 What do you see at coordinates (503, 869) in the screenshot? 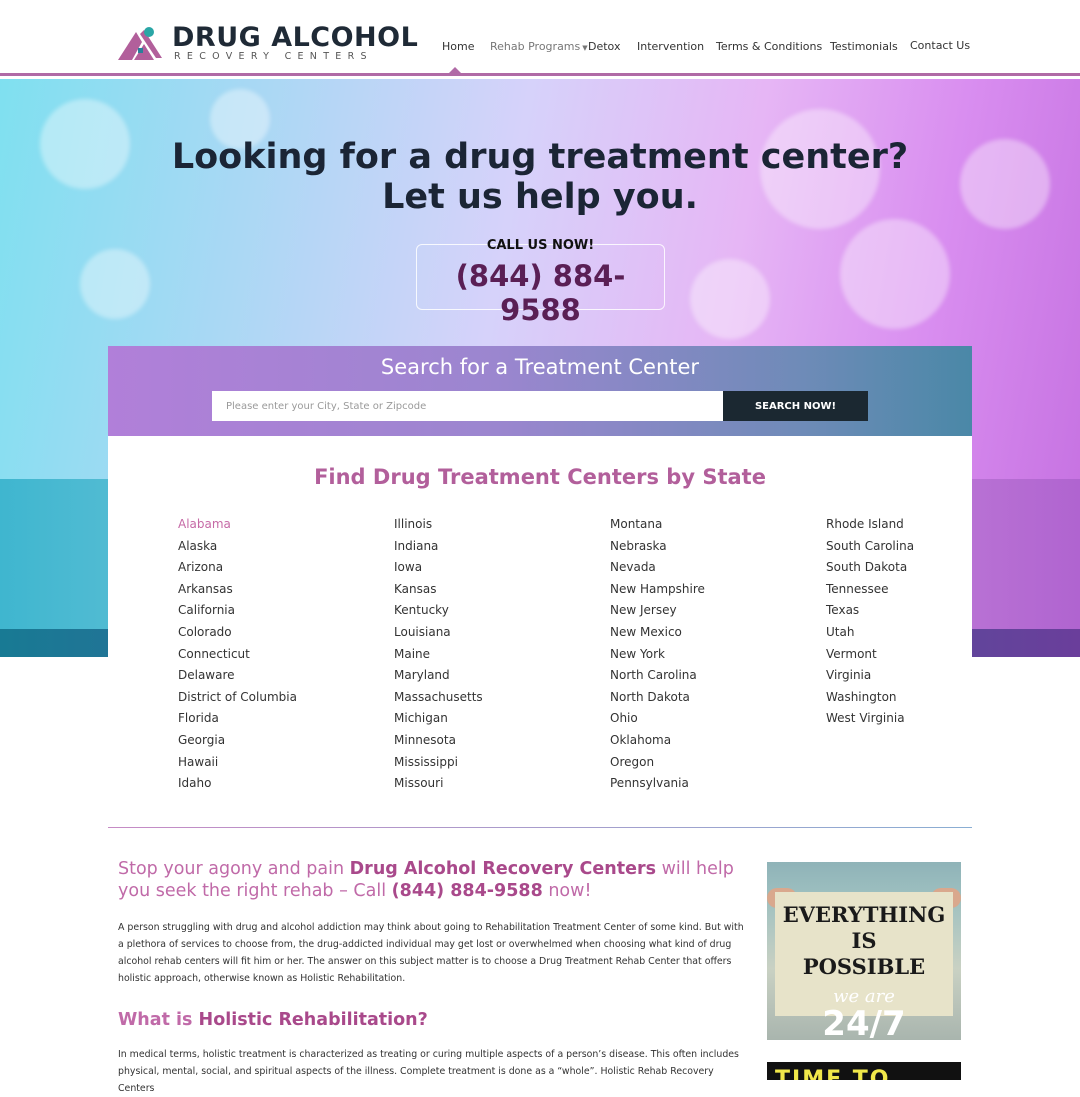
I see `lead-brand: Drug Alcohol Recovery Centers` at bounding box center [503, 869].